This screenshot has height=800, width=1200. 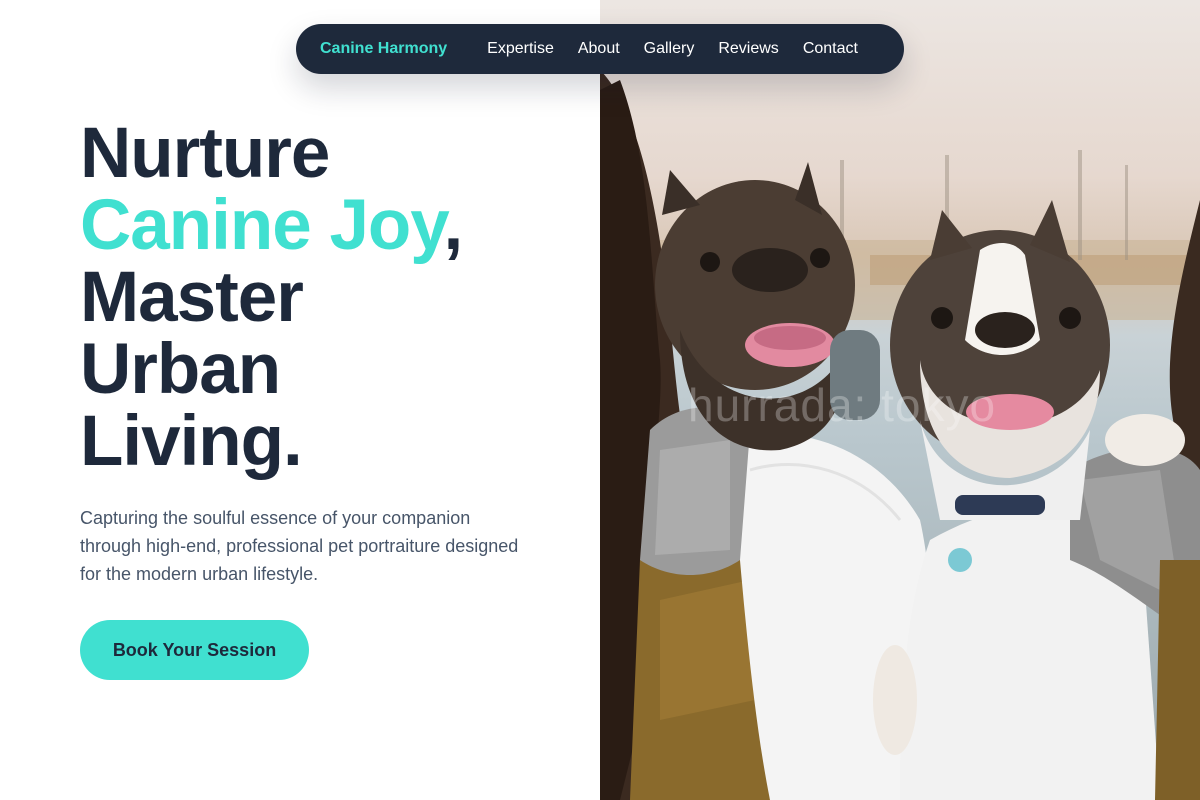 I want to click on nav-link-about: About, so click(x=599, y=49).